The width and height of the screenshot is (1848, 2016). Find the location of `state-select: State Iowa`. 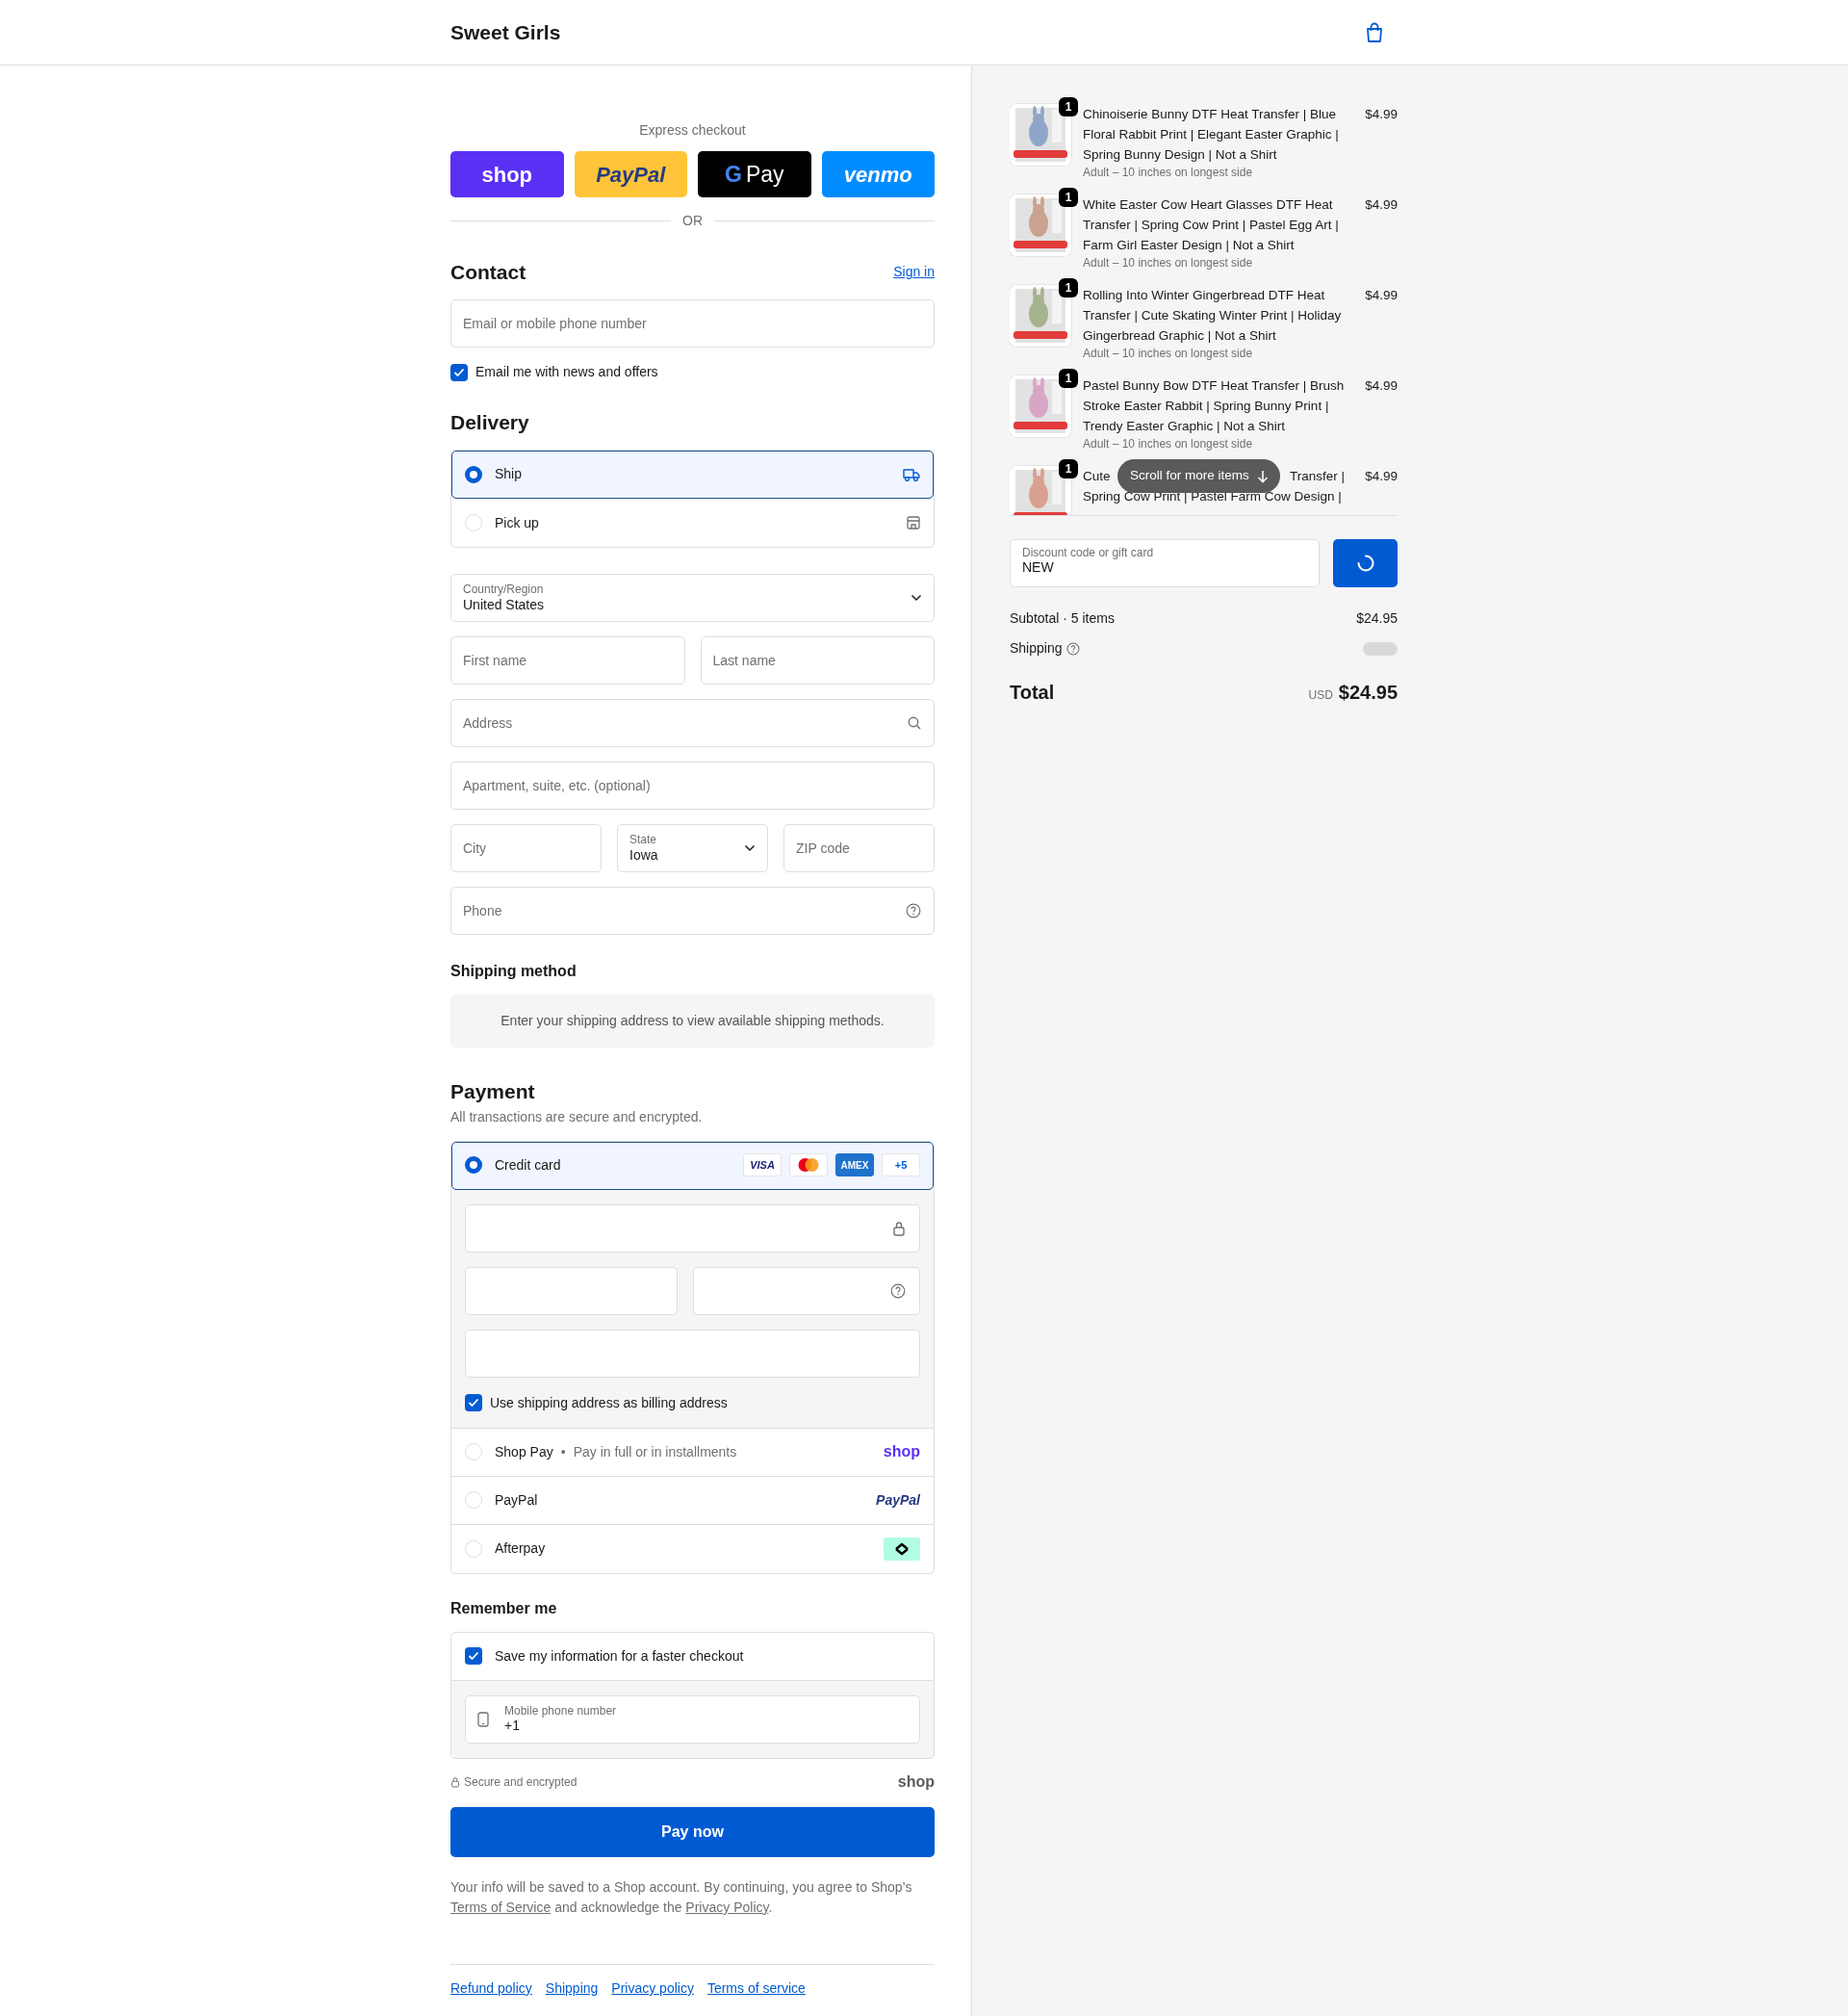

state-select: State Iowa is located at coordinates (692, 849).